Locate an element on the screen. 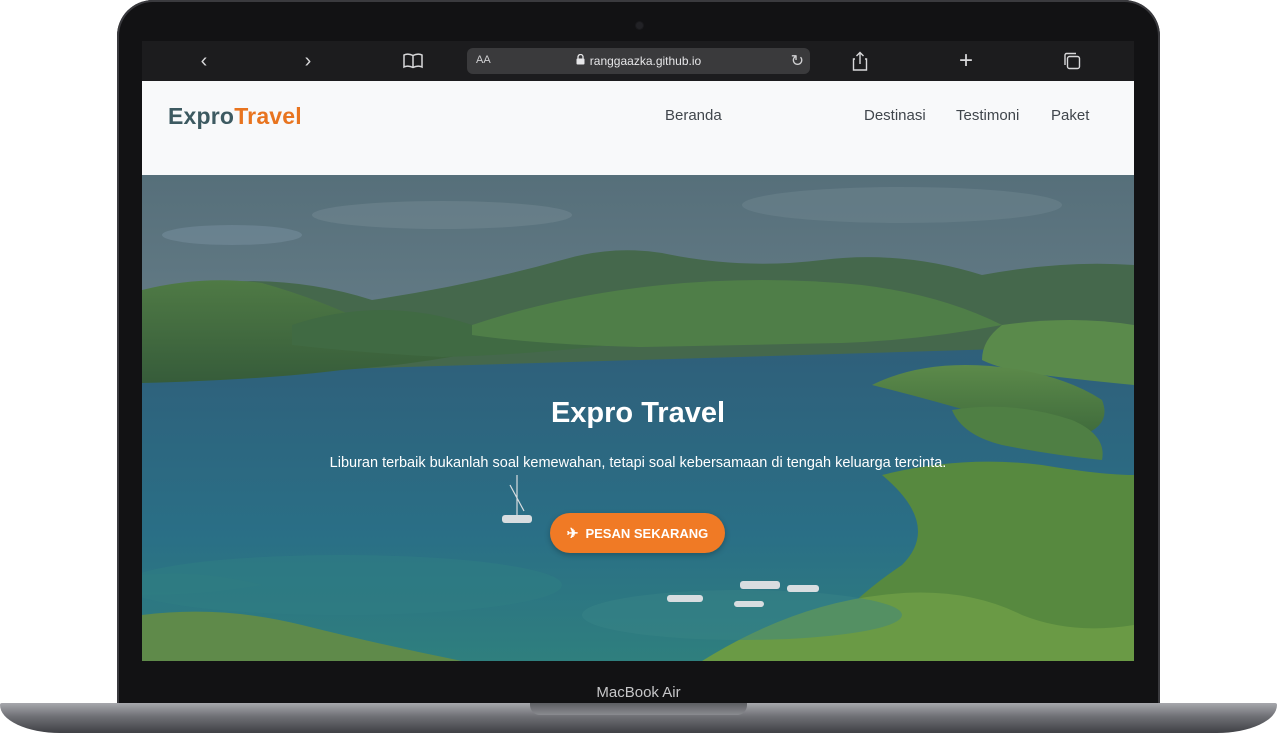 The height and width of the screenshot is (733, 1277). hero-title: Expro Travel is located at coordinates (638, 413).